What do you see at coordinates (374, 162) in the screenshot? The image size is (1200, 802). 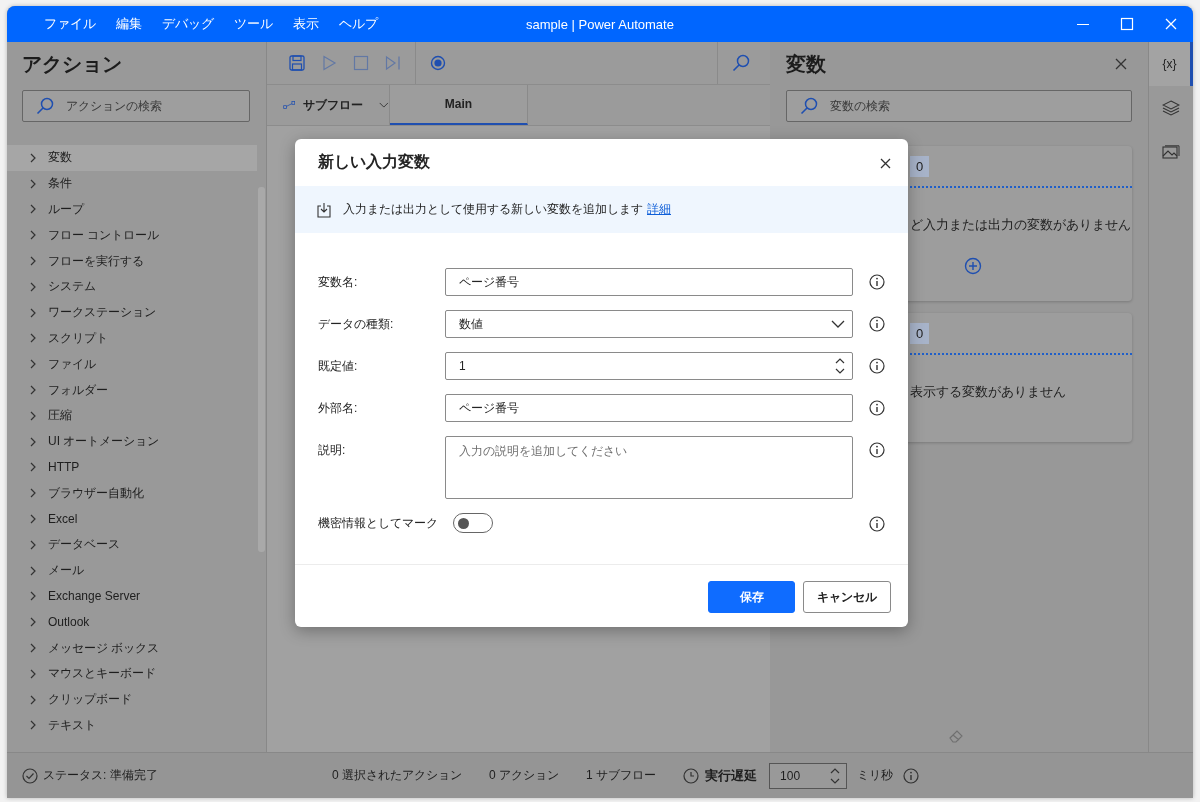 I see `dialog-title: 新しい入力変数` at bounding box center [374, 162].